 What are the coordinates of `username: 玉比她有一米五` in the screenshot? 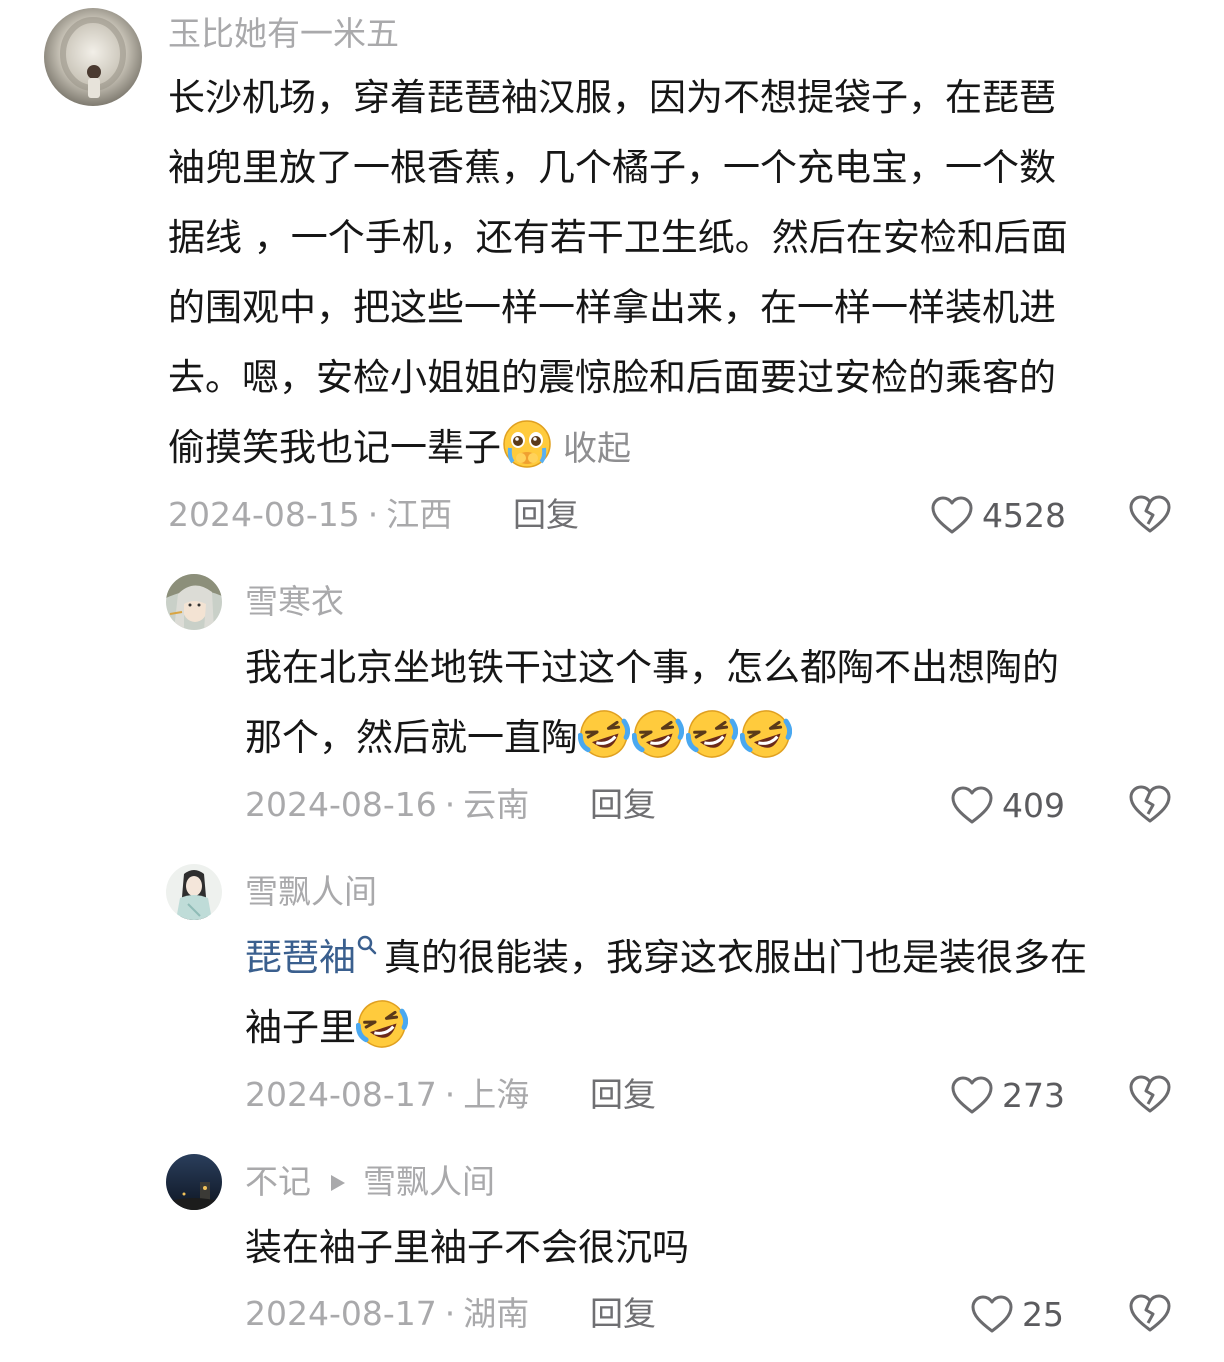 It's located at (283, 34).